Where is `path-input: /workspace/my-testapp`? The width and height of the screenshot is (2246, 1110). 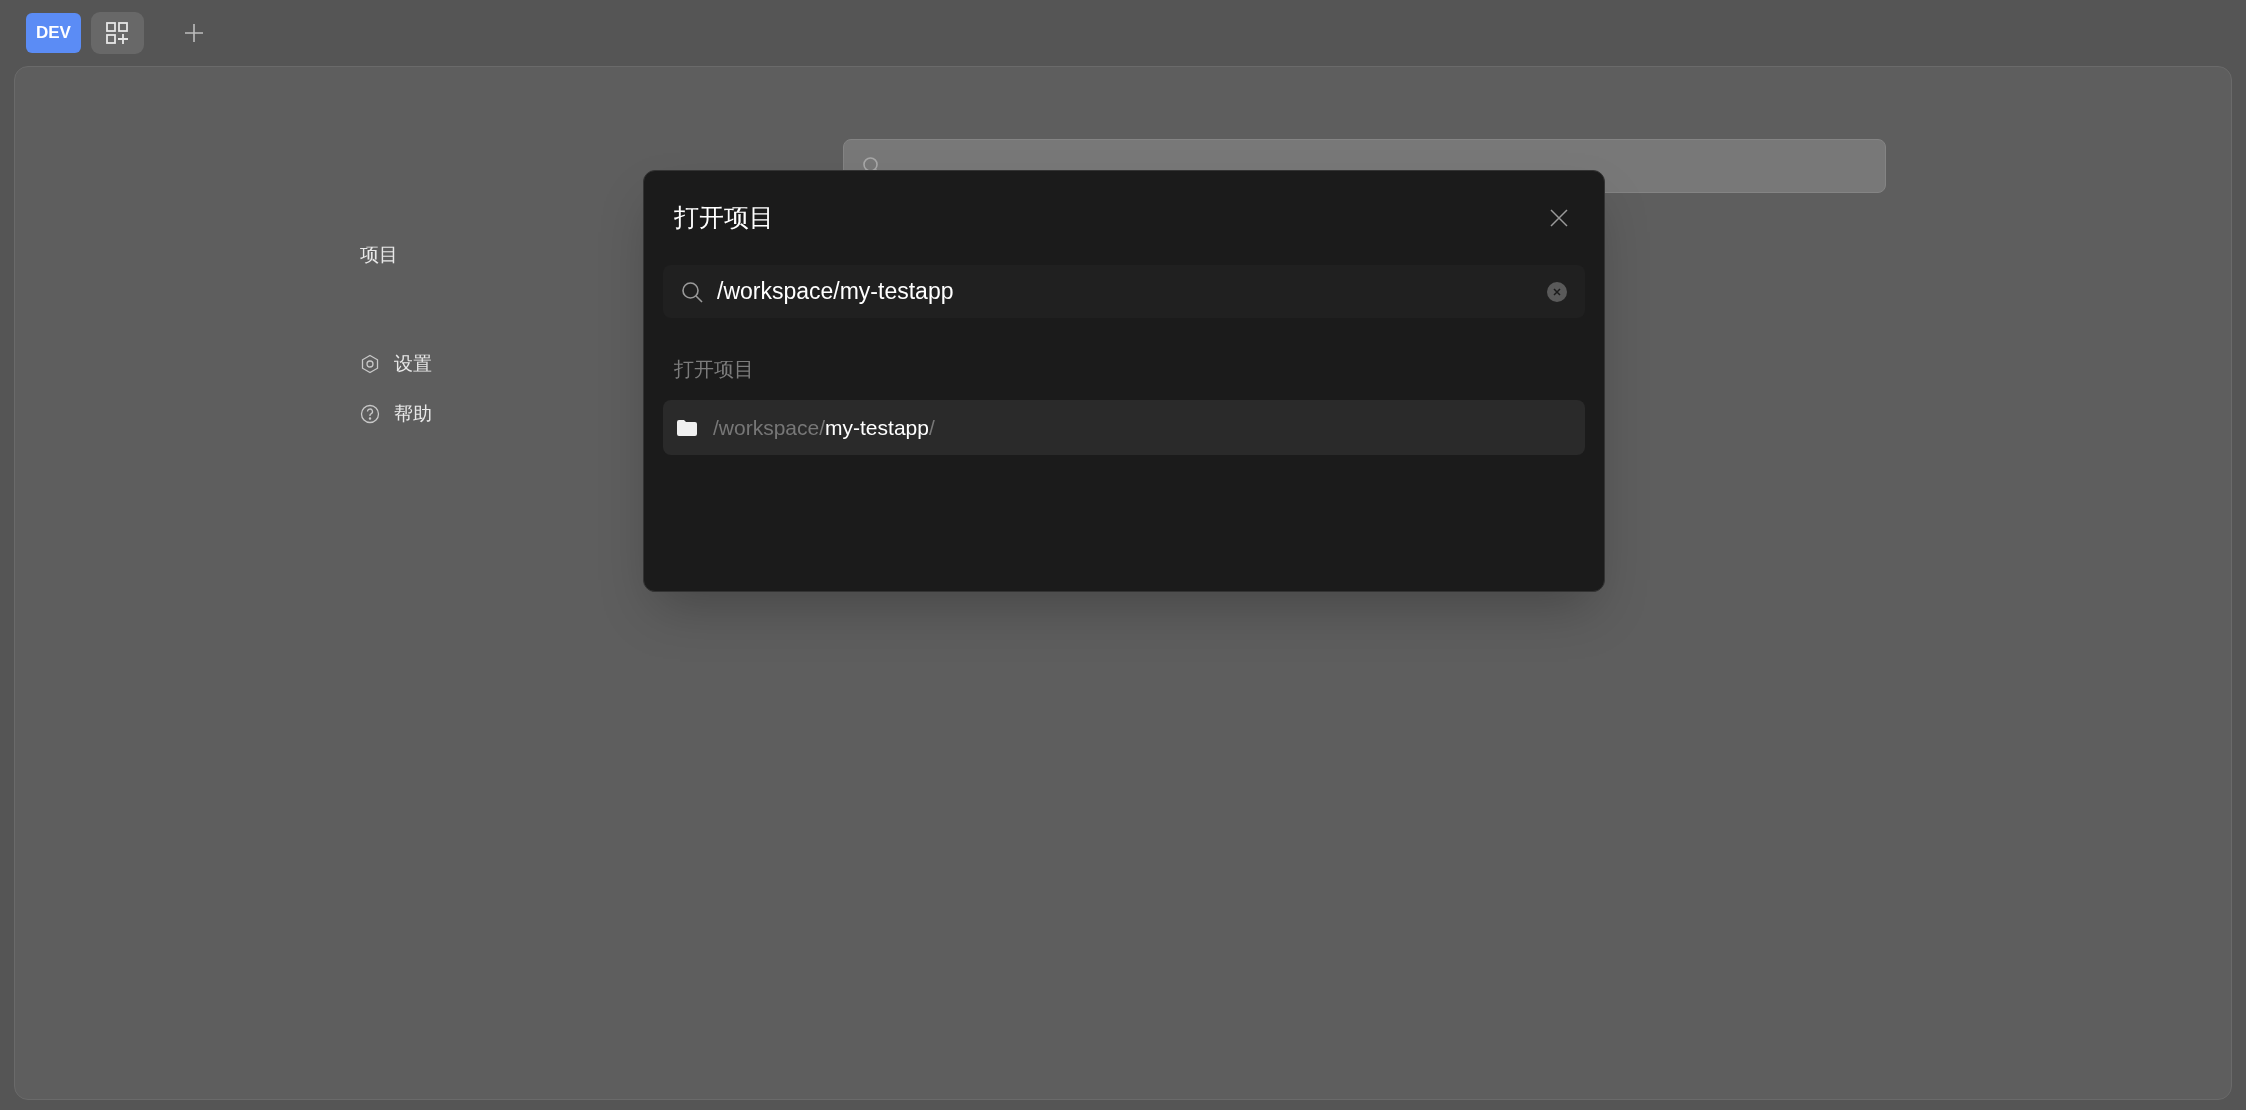 path-input: /workspace/my-testapp is located at coordinates (1125, 291).